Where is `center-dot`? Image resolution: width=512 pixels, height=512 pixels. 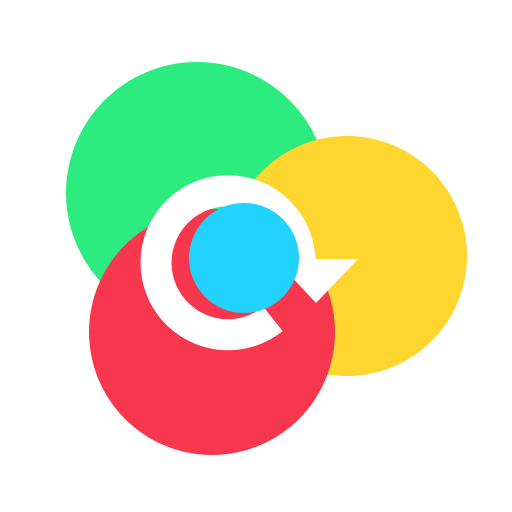 center-dot is located at coordinates (244, 258).